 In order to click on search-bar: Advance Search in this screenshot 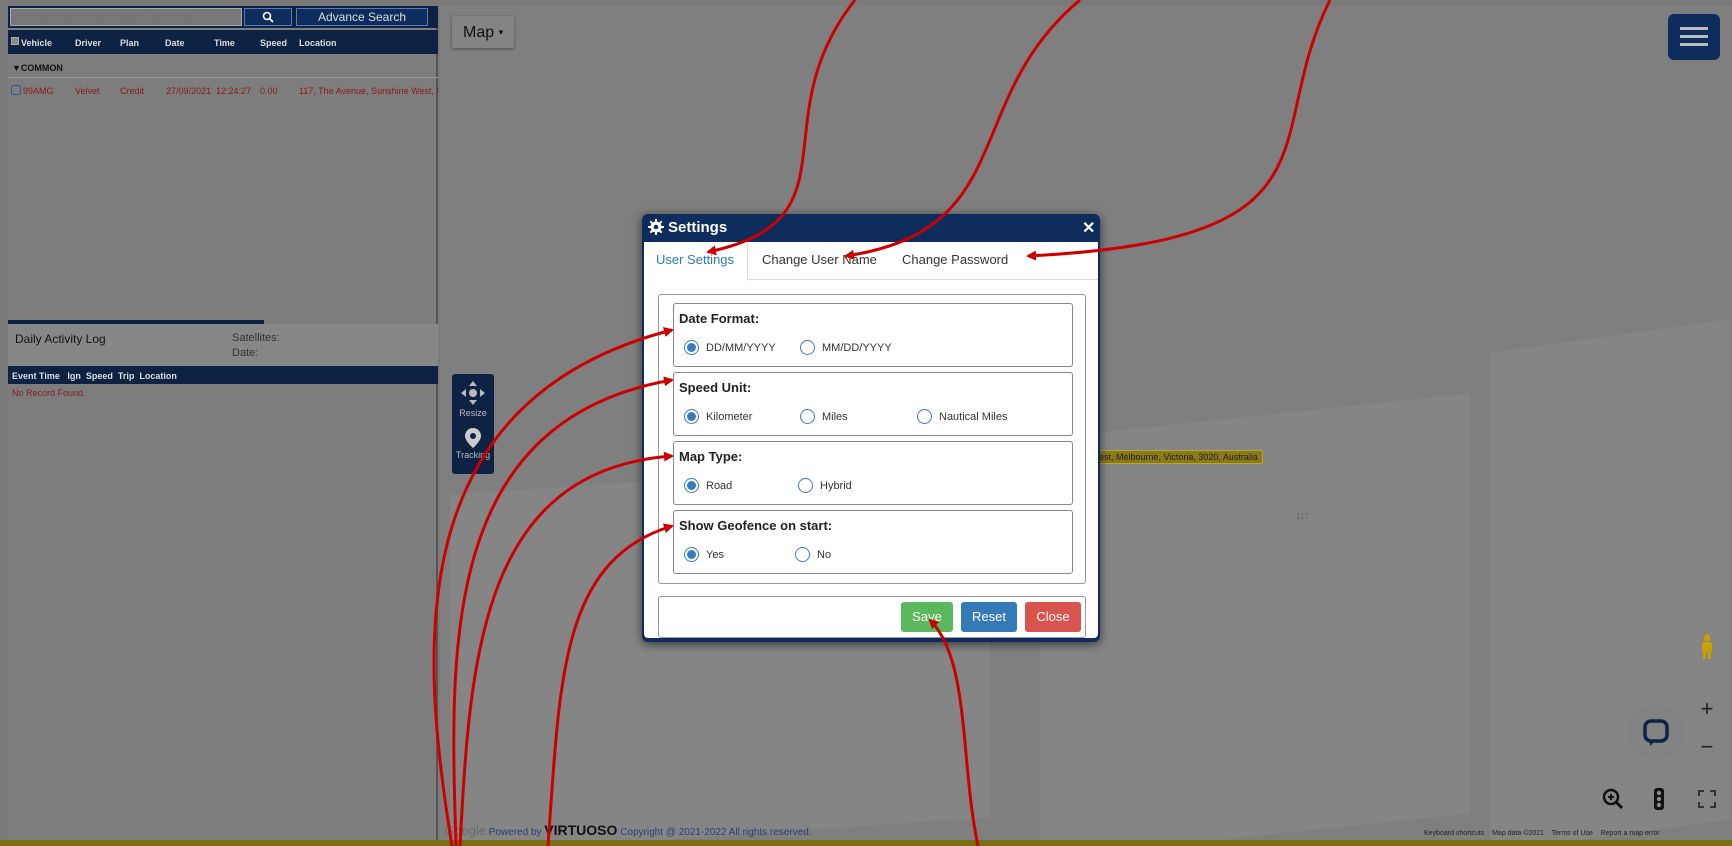, I will do `click(223, 17)`.